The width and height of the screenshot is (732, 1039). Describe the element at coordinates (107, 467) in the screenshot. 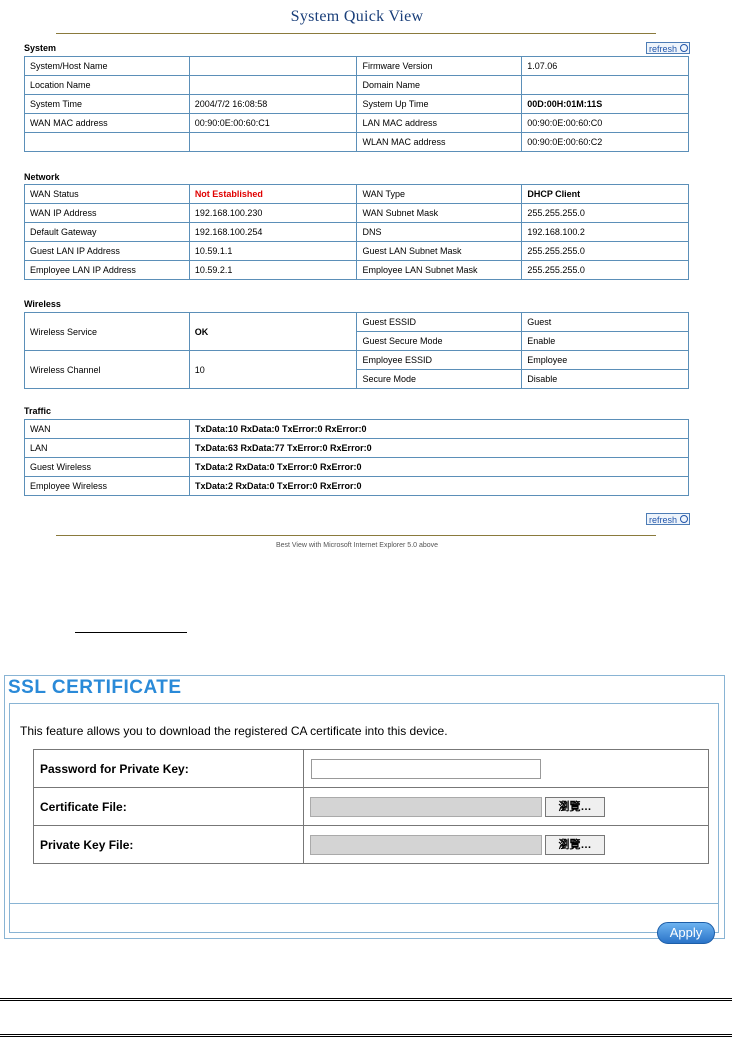

I see `table-cell: Guest Wireless` at that location.